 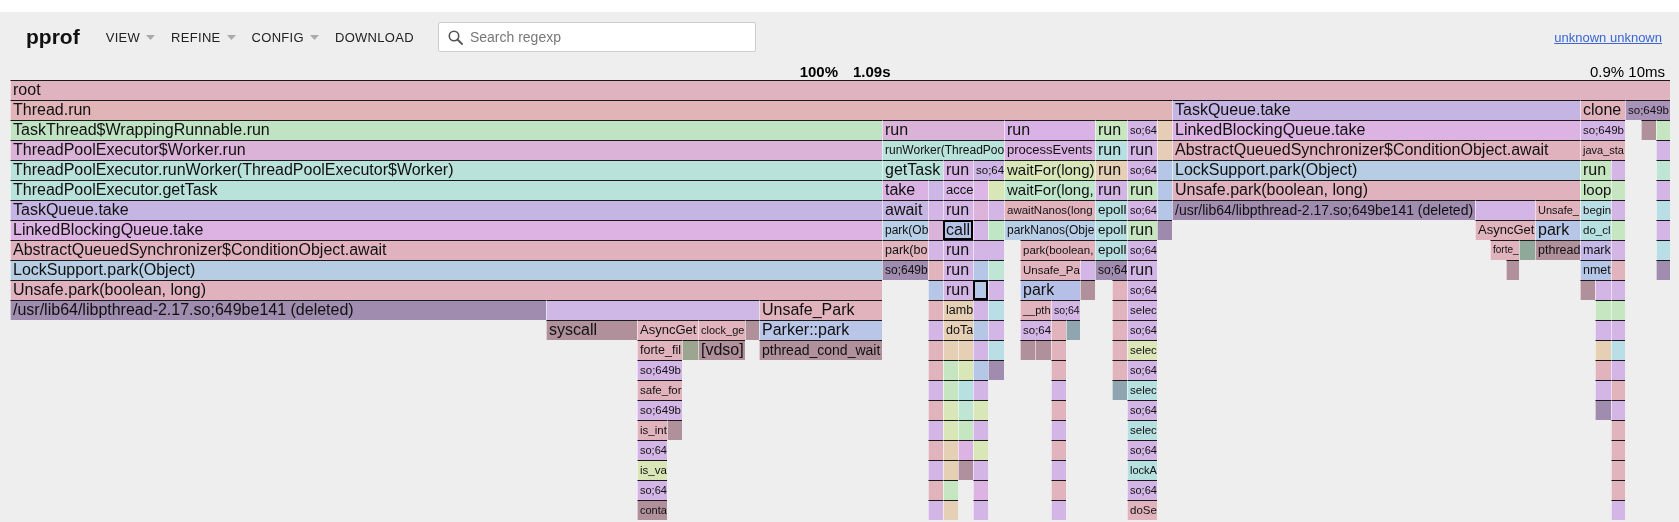 What do you see at coordinates (958, 230) in the screenshot?
I see `flame-frame: call` at bounding box center [958, 230].